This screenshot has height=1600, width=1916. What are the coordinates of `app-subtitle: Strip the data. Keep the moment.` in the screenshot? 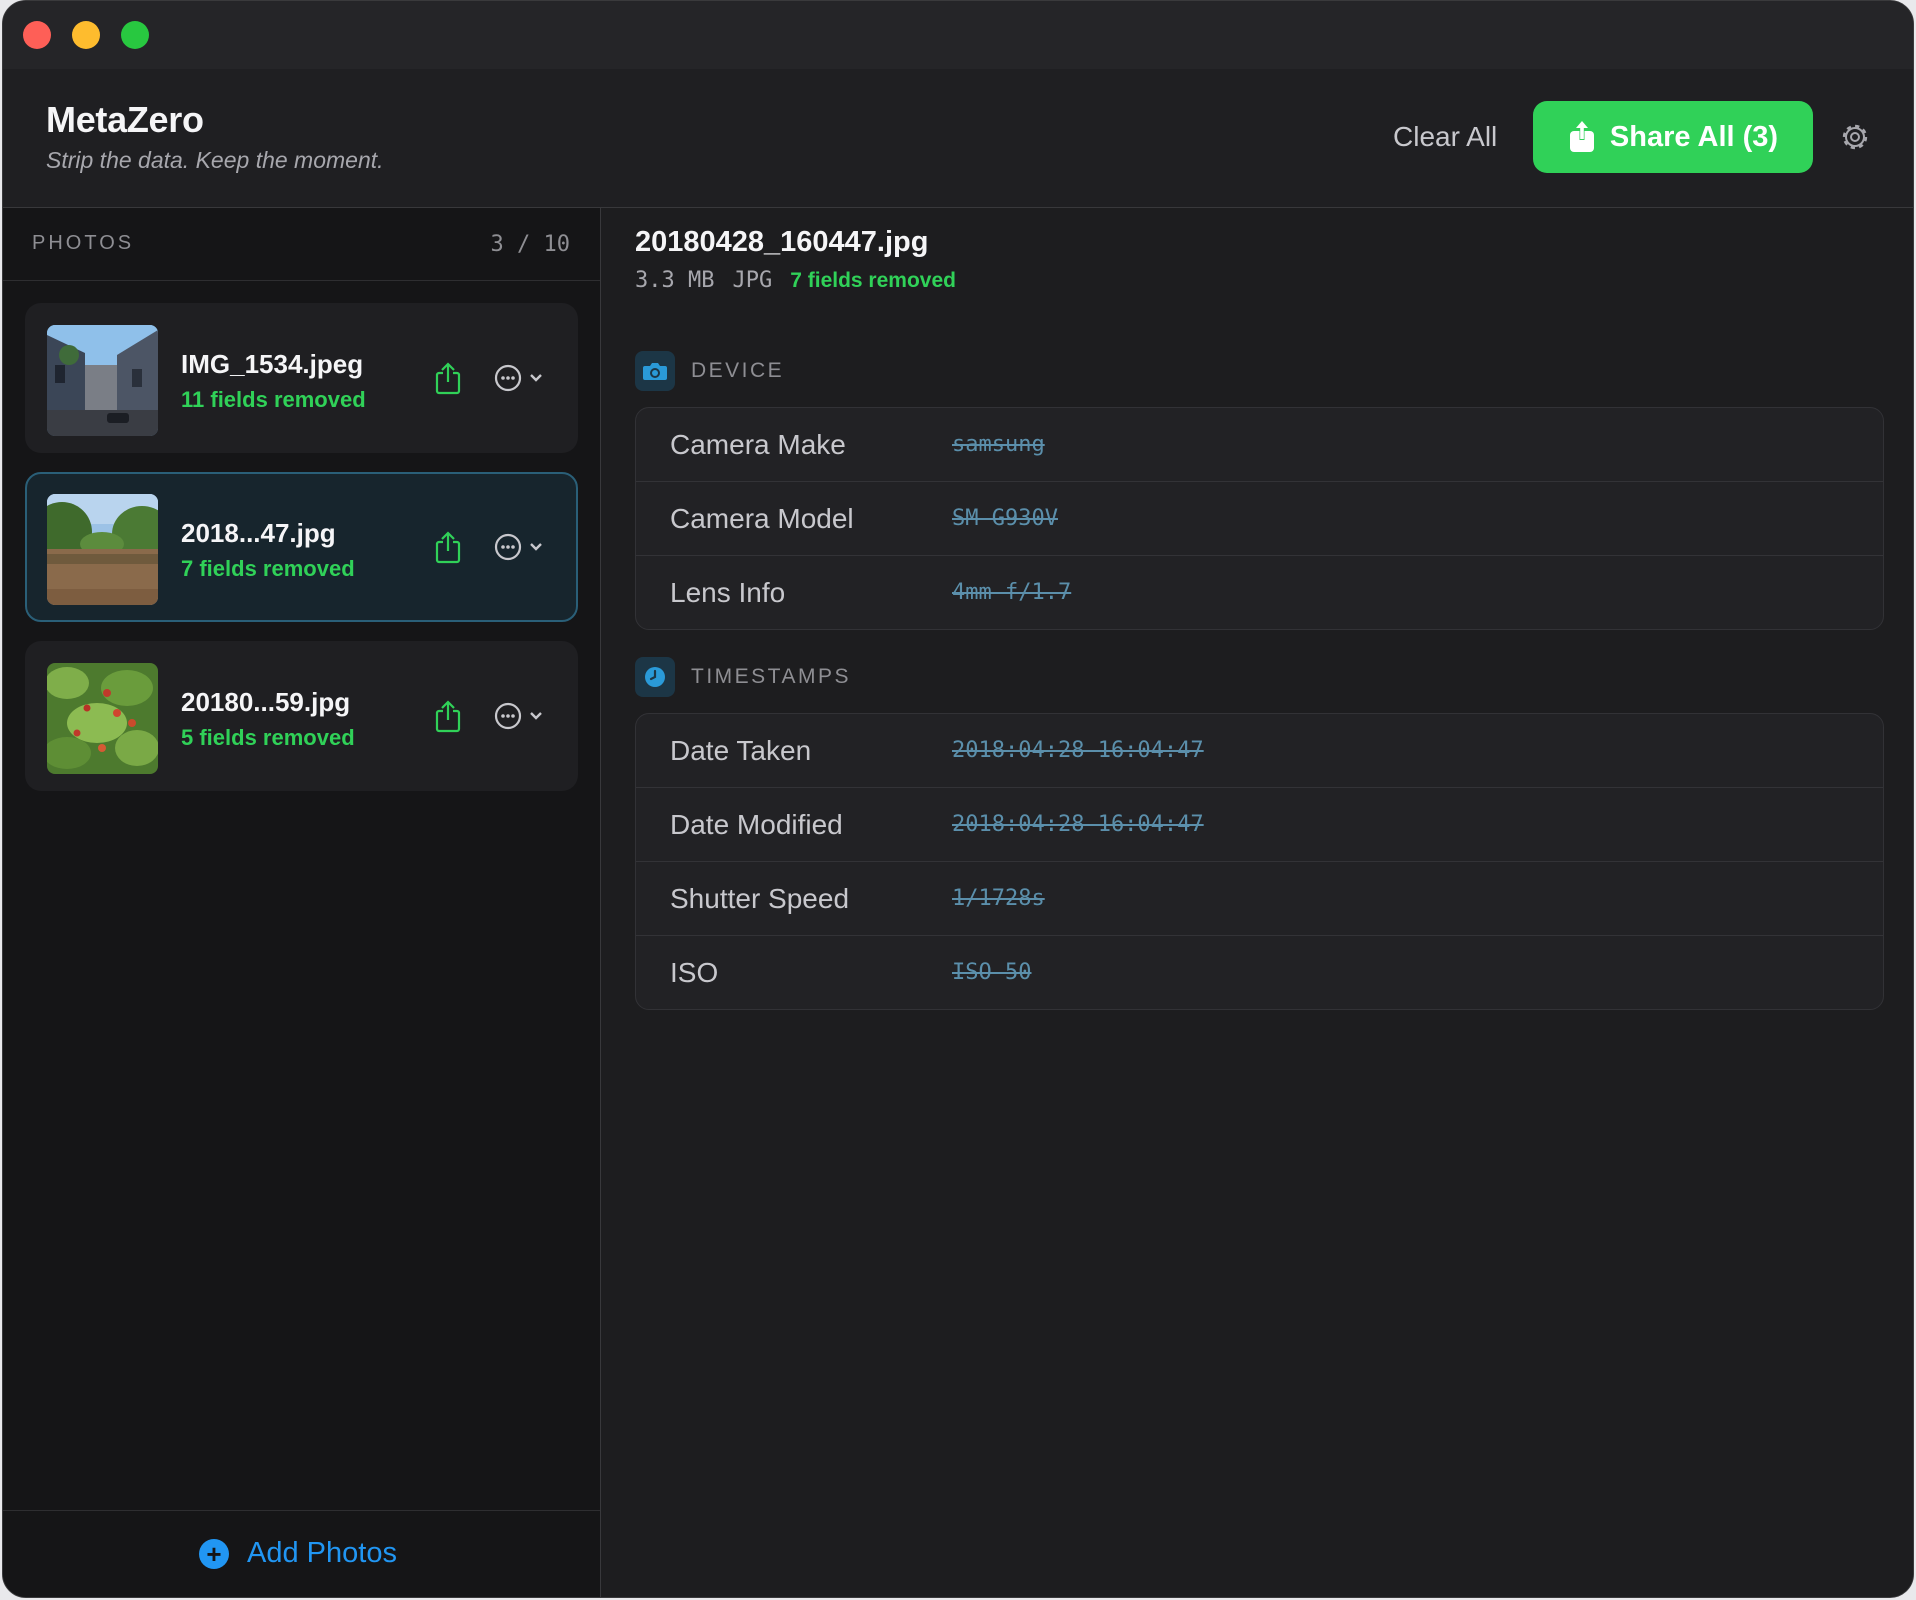 It's located at (215, 160).